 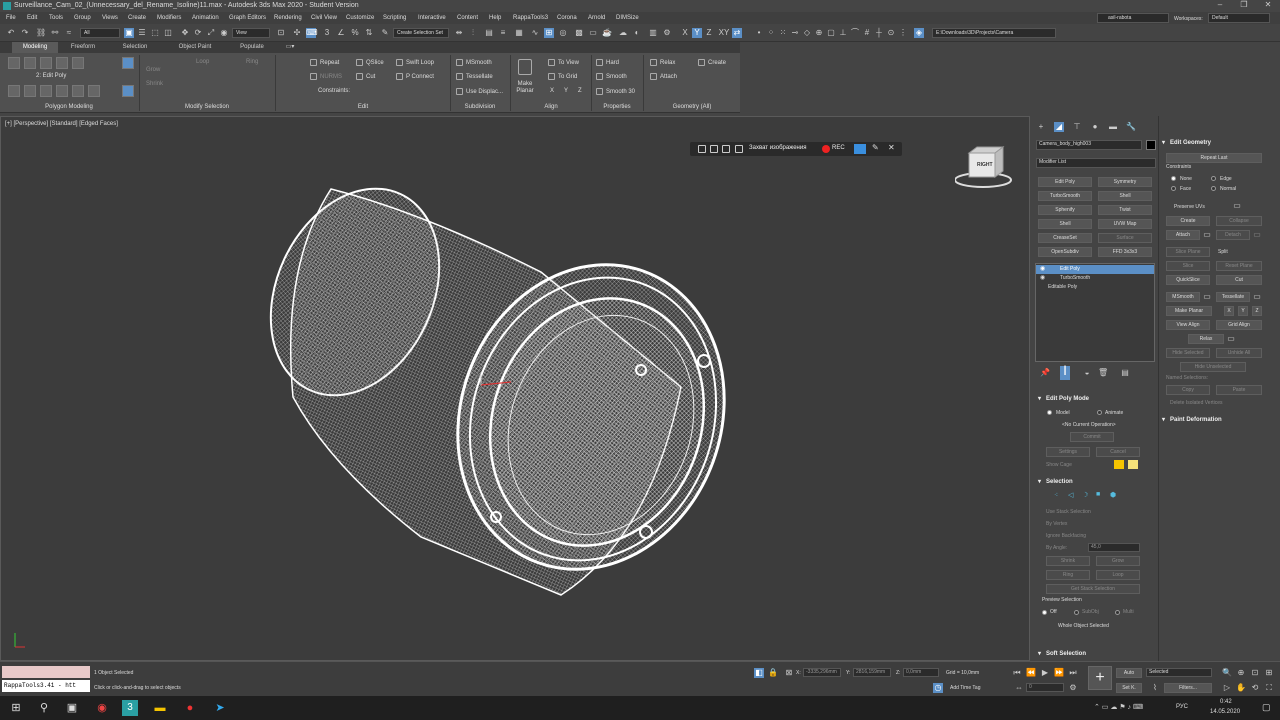 I want to click on cancel-button: Cancel, so click(x=1118, y=452).